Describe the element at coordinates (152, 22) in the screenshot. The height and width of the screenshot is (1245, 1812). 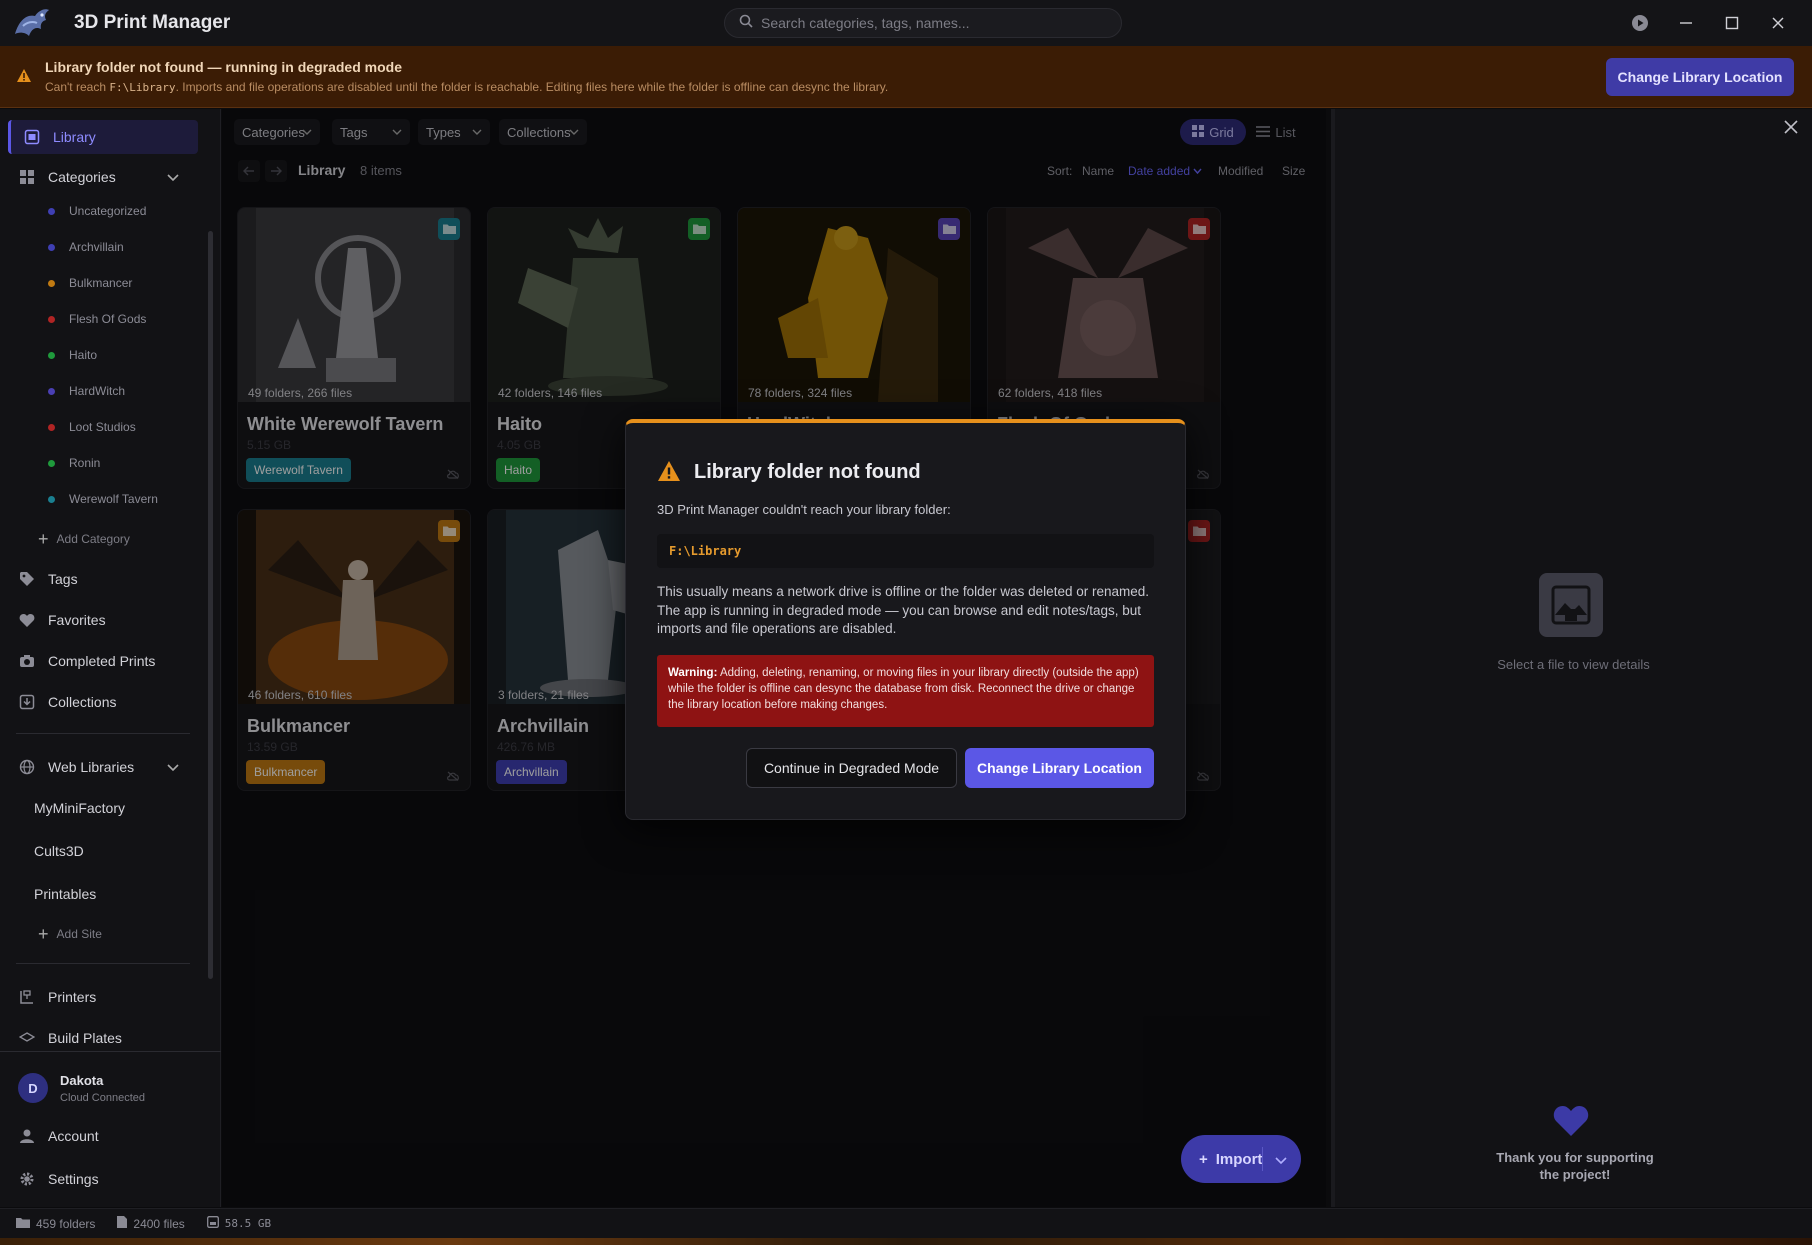
I see `app-title: 3D Print Manager` at that location.